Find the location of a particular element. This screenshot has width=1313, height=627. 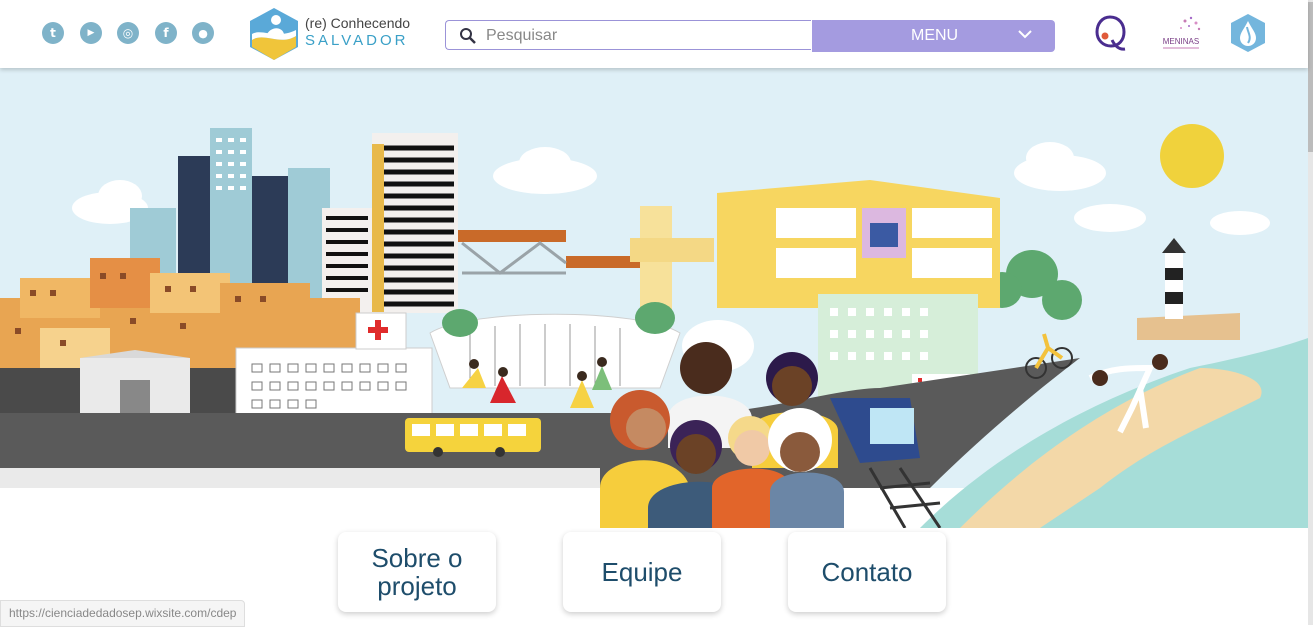

about-project-label: Sobre o projeto is located at coordinates (417, 572).